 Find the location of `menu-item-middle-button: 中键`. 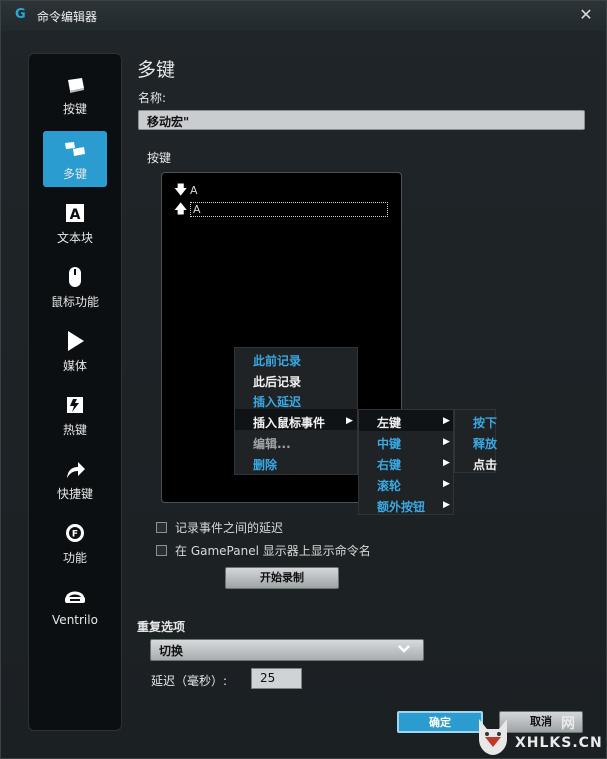

menu-item-middle-button: 中键 is located at coordinates (389, 443).